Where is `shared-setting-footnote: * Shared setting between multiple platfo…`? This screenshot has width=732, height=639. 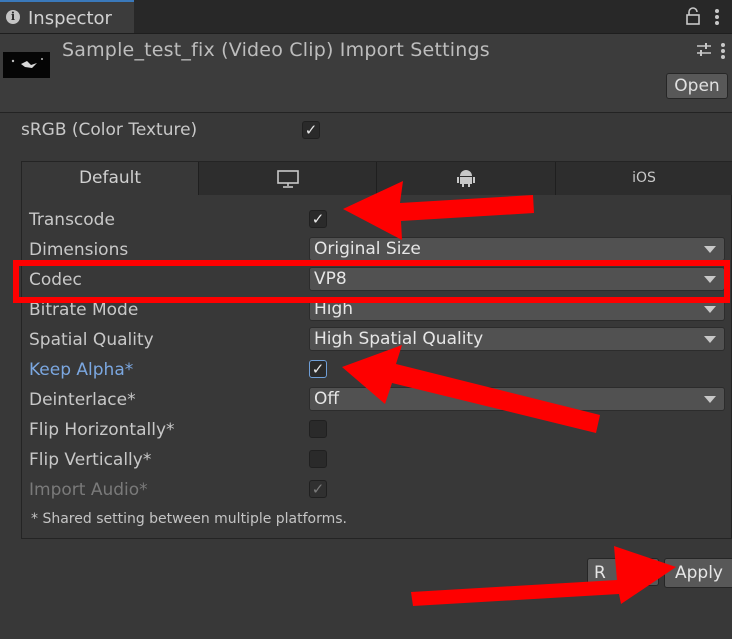 shared-setting-footnote: * Shared setting between multiple platfo… is located at coordinates (189, 519).